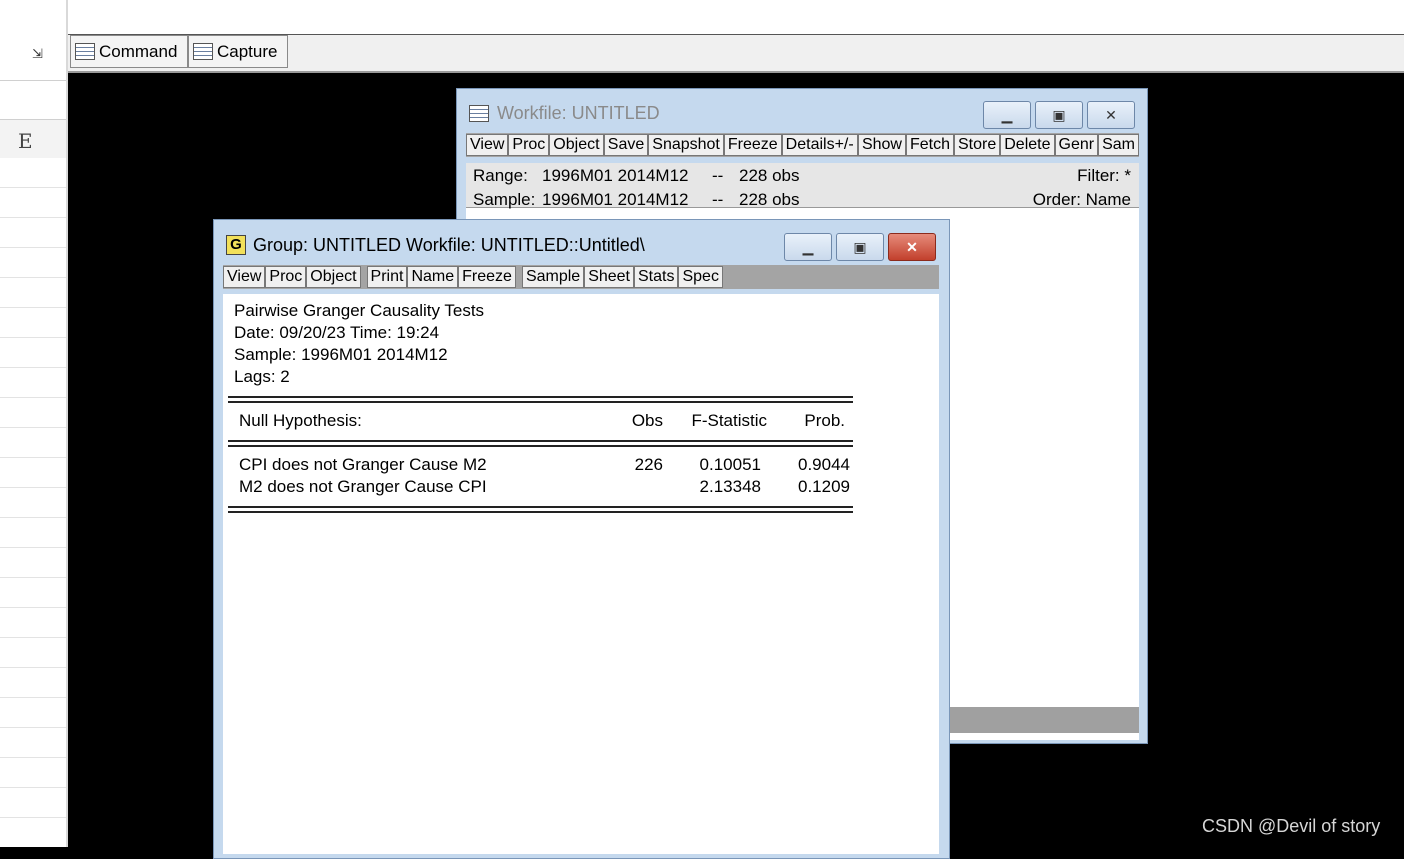 The image size is (1404, 859). I want to click on col-header-prob: Prob., so click(824, 420).